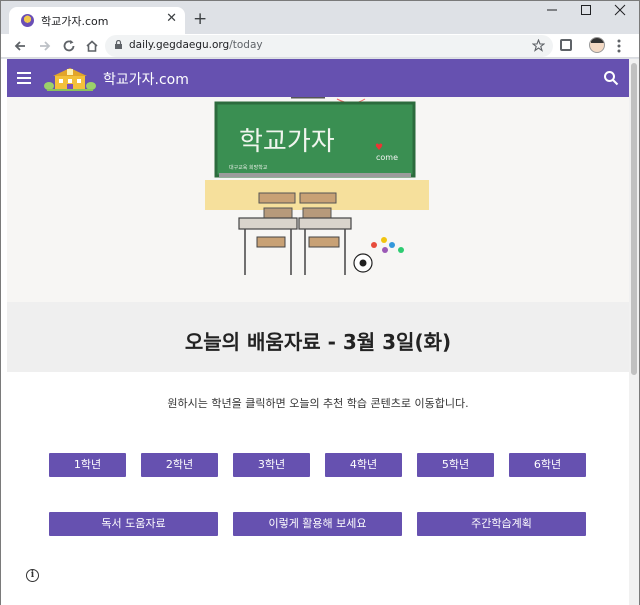 Image resolution: width=640 pixels, height=605 pixels. I want to click on browser-tab: 학교가자.com ✕, so click(97, 21).